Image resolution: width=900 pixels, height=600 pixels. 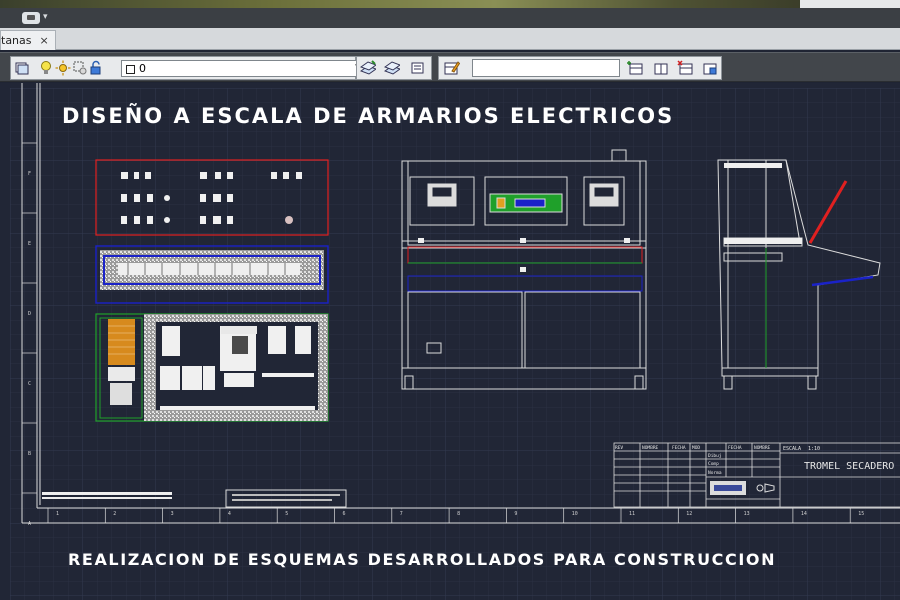 I want to click on layer-name: 0, so click(x=142, y=68).